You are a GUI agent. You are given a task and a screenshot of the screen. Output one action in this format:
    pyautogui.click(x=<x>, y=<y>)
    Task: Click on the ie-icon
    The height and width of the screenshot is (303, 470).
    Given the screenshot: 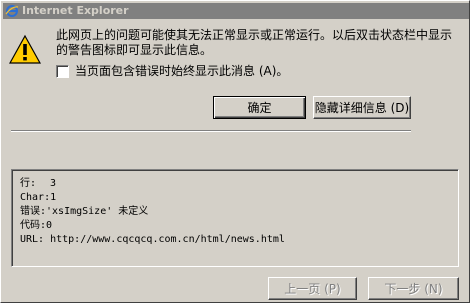 What is the action you would take?
    pyautogui.click(x=12, y=11)
    